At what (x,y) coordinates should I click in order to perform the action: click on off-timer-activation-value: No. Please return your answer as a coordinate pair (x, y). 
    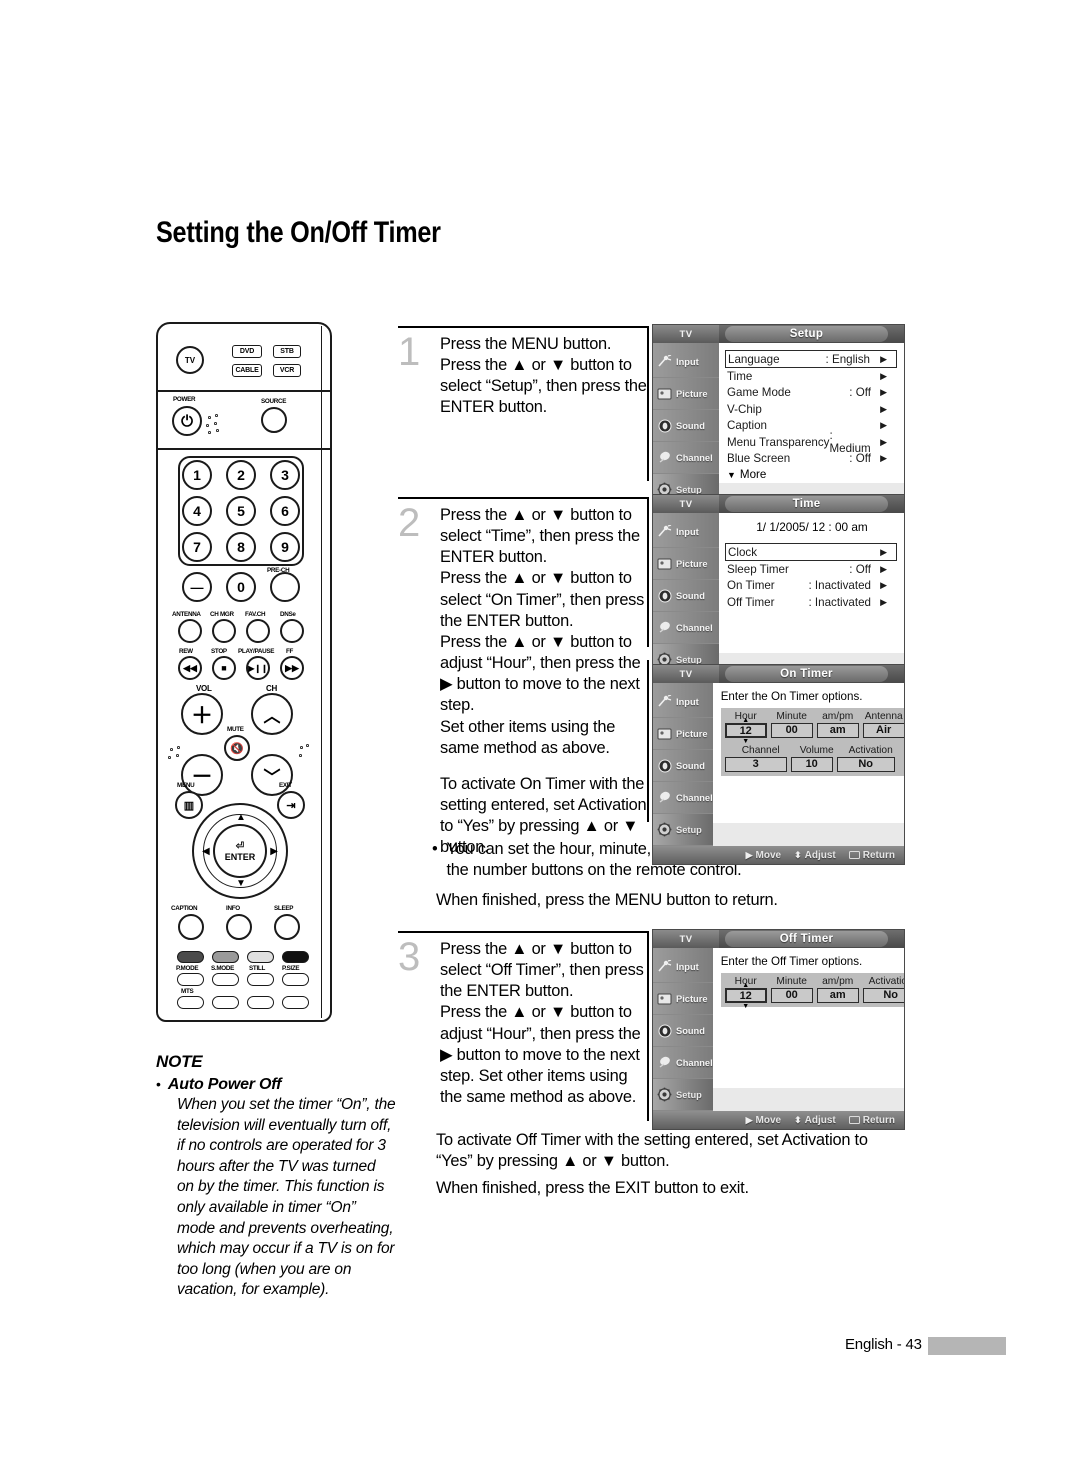
    Looking at the image, I should click on (883, 995).